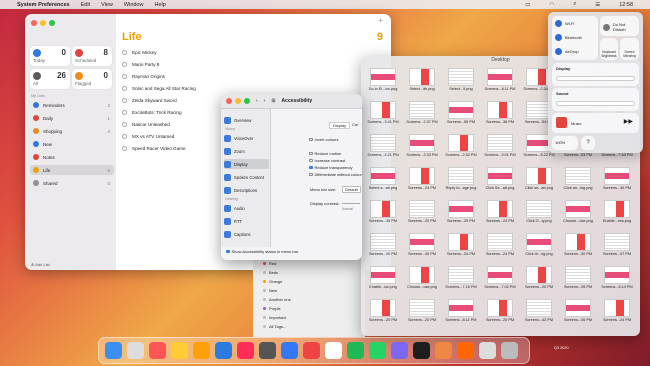 The image size is (650, 366). What do you see at coordinates (500, 279) in the screenshot?
I see `file-item: Screens...7.02 PM` at bounding box center [500, 279].